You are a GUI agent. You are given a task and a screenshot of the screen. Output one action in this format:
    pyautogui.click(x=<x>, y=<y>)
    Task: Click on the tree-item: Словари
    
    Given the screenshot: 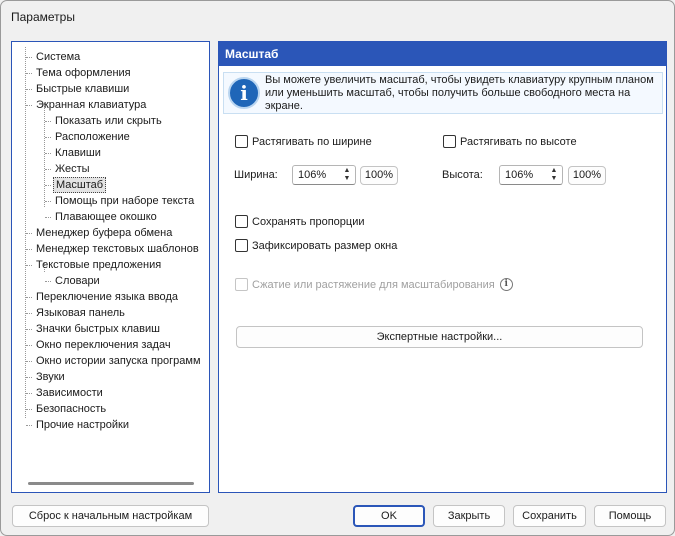 What is the action you would take?
    pyautogui.click(x=77, y=281)
    